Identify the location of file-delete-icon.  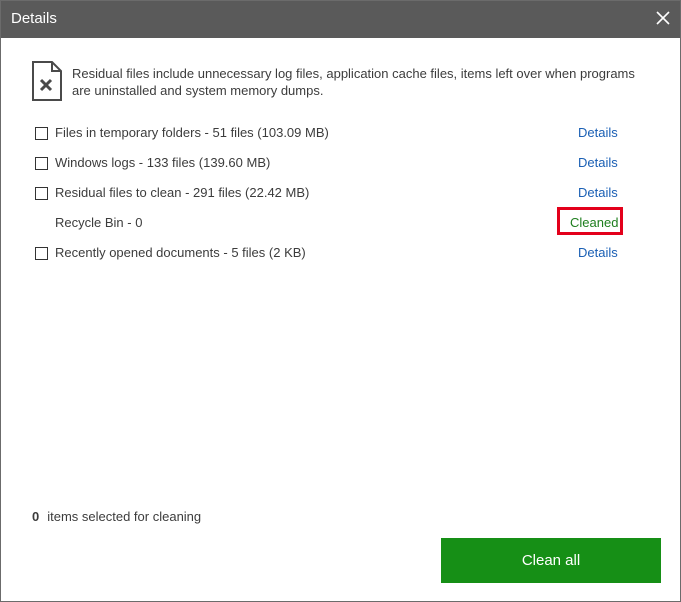
(47, 81).